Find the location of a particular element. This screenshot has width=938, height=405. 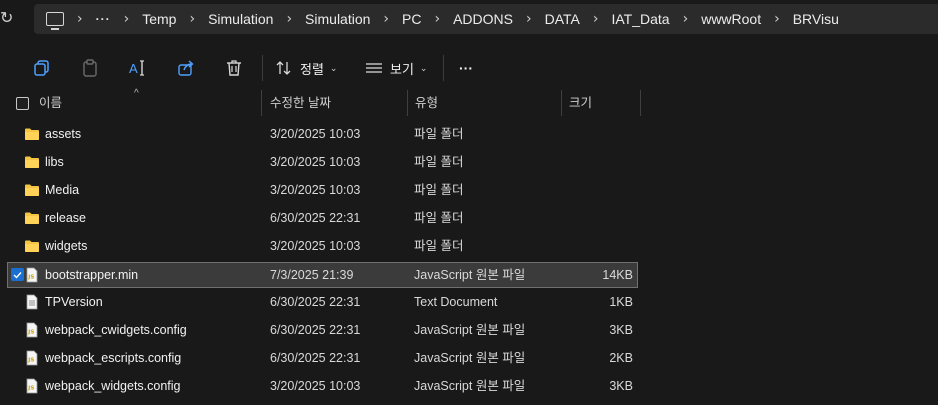

rename-icon: A is located at coordinates (138, 68).